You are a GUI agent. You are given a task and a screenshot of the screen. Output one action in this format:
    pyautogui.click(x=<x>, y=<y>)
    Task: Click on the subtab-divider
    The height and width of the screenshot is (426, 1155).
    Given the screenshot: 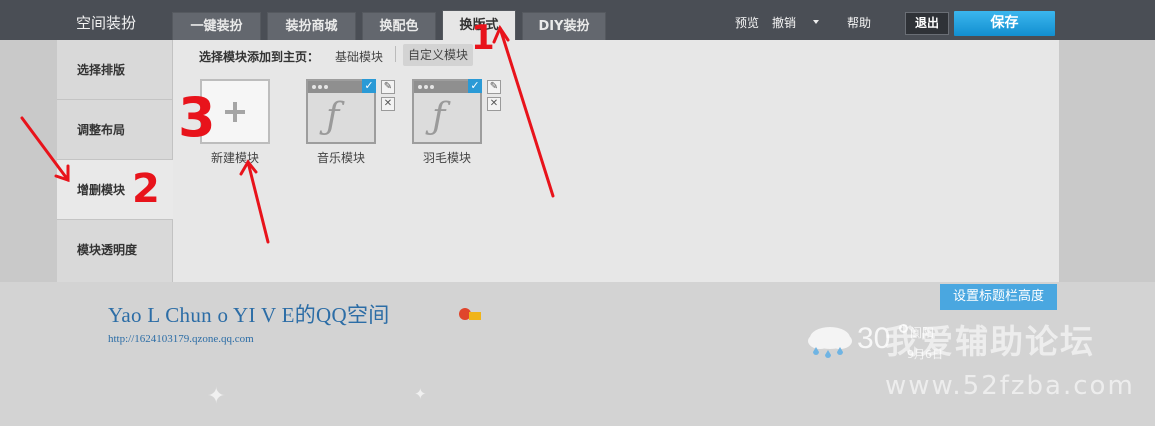 What is the action you would take?
    pyautogui.click(x=395, y=54)
    